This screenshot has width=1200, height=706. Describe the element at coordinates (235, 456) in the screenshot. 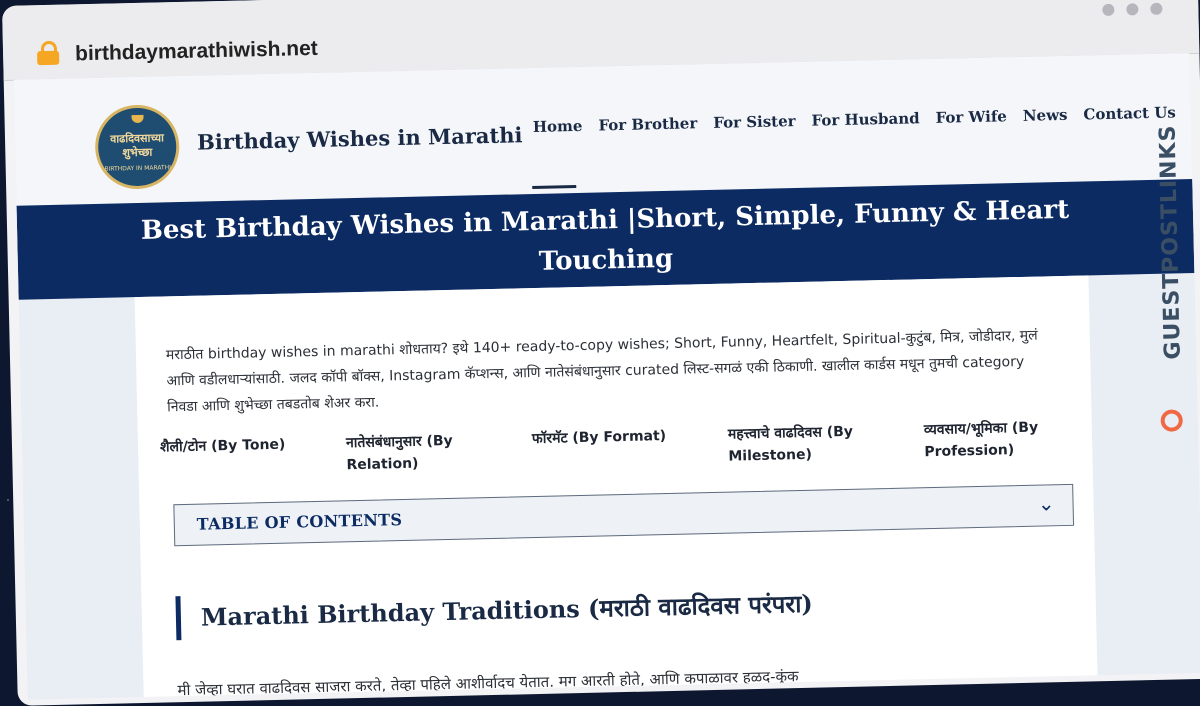

I see `category-by-tone: शैली/टोन (By Tone)` at that location.